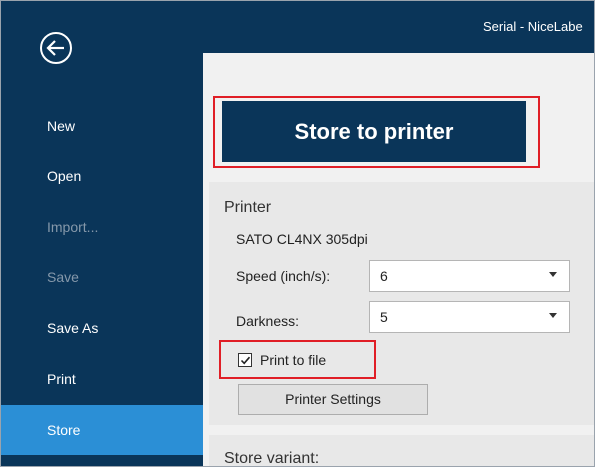  I want to click on back-button, so click(56, 48).